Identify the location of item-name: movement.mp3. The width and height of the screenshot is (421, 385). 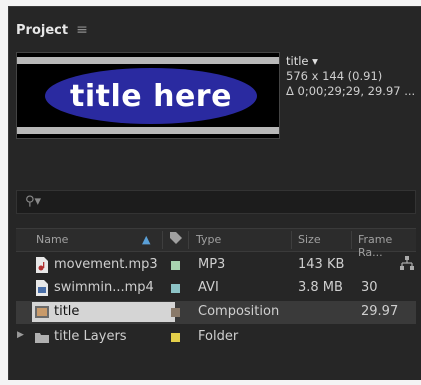
(106, 264).